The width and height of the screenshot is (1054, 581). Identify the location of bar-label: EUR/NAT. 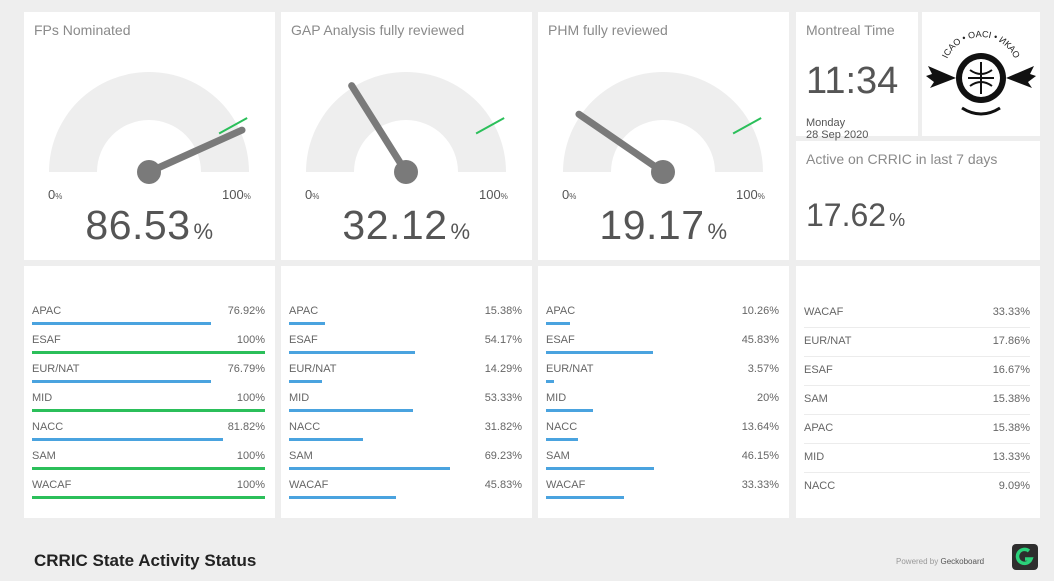
(313, 369).